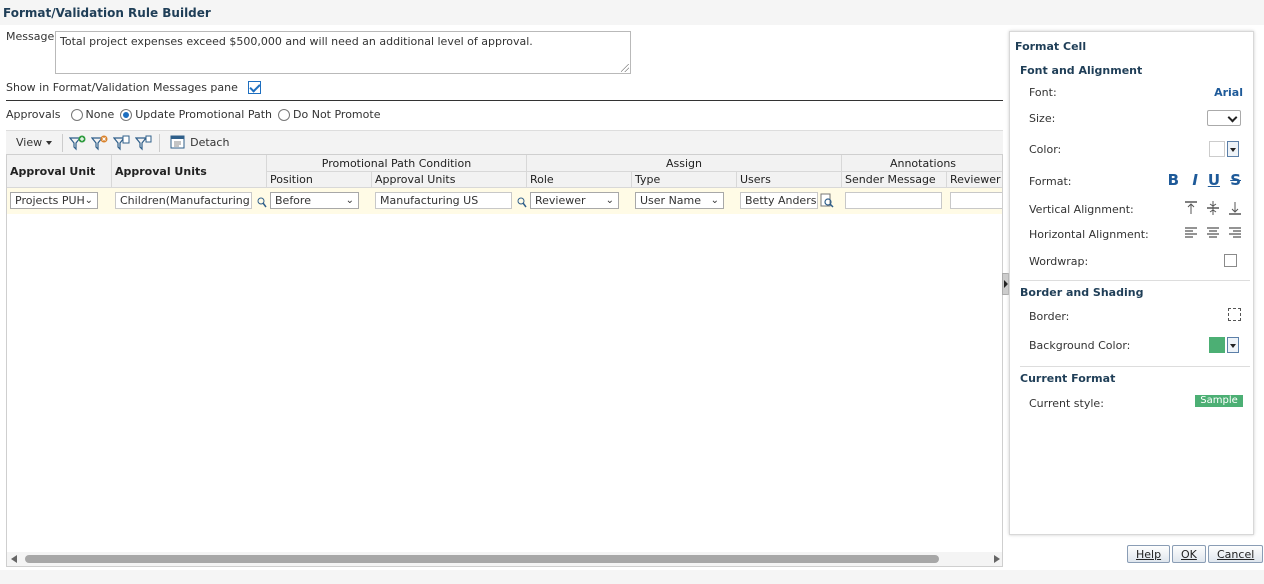 The width and height of the screenshot is (1264, 584). I want to click on approval-units-input: Children(Manufacturing US, so click(183, 200).